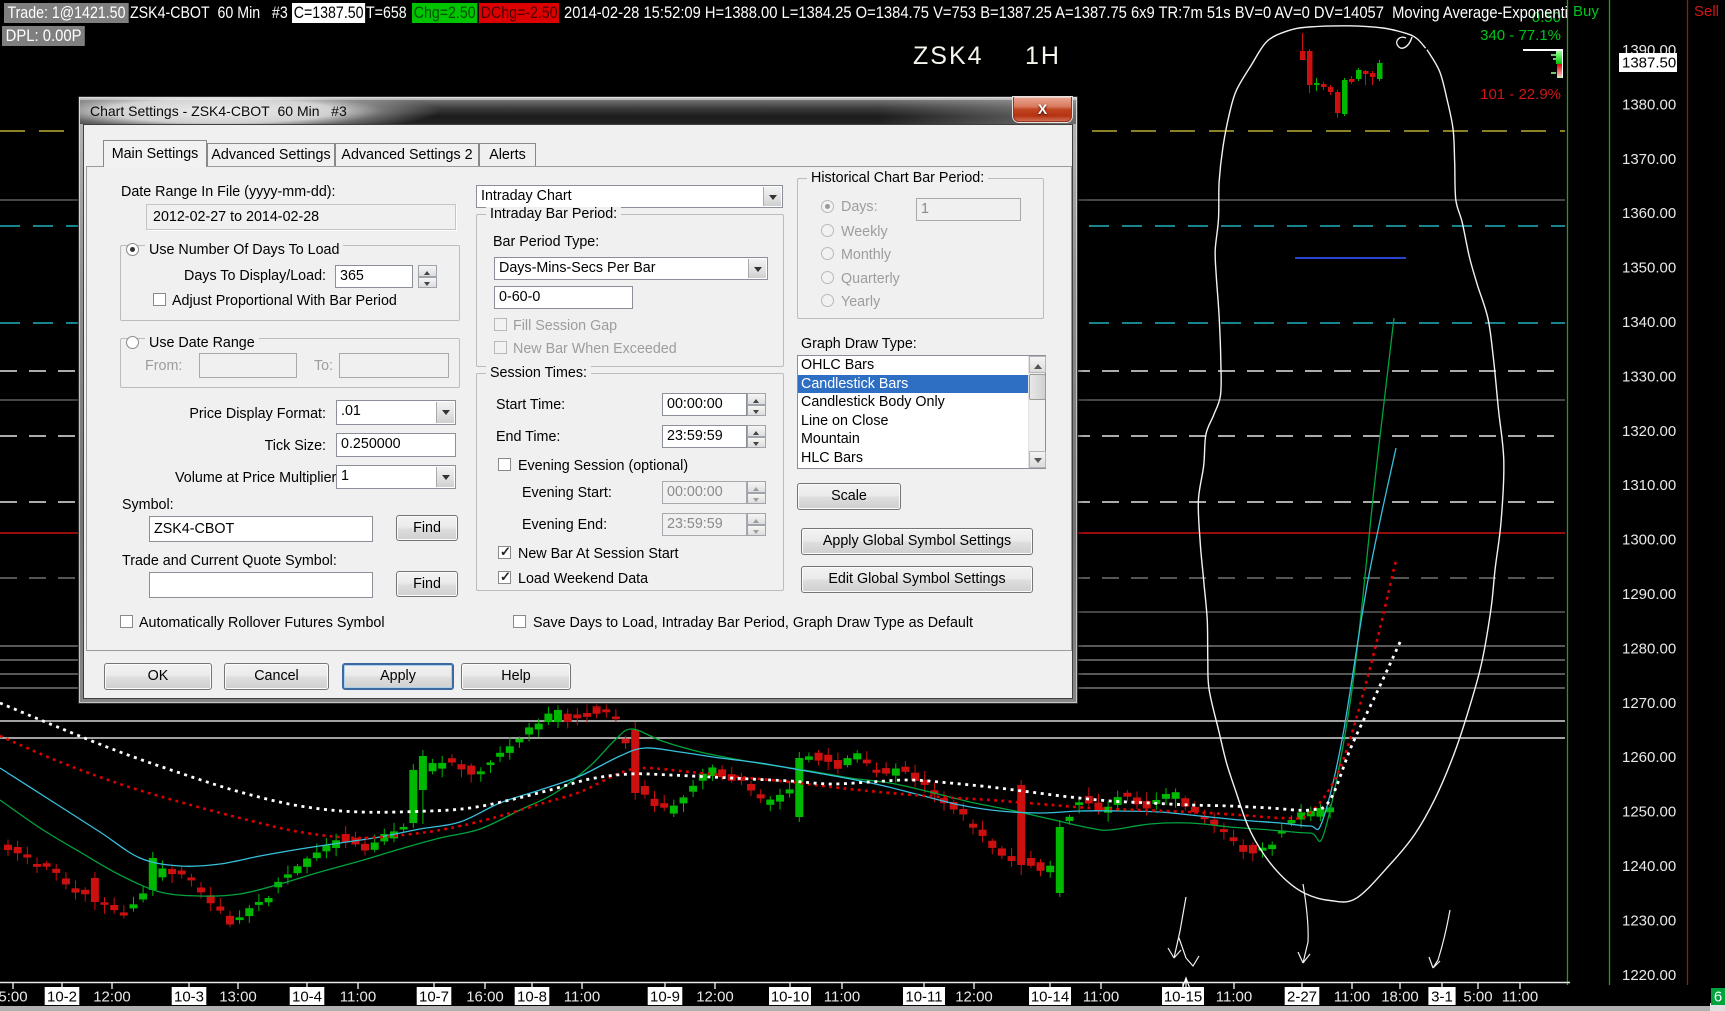  I want to click on svg-text: 10-11, so click(923, 997).